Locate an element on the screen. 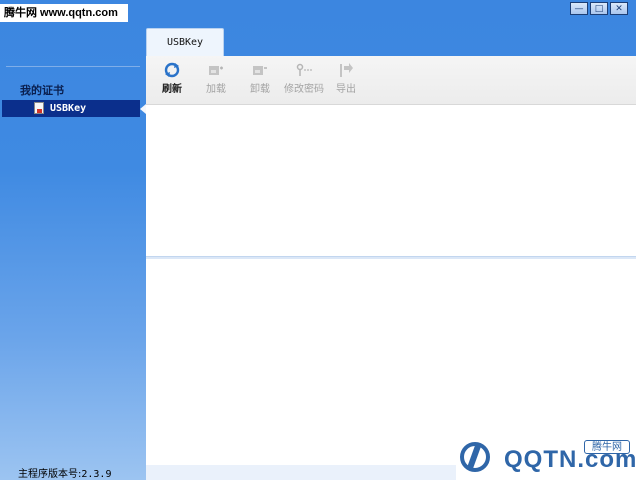 This screenshot has height=480, width=636. toolbar: 刷新 加载 卸载 修改密码 导出 is located at coordinates (391, 80).